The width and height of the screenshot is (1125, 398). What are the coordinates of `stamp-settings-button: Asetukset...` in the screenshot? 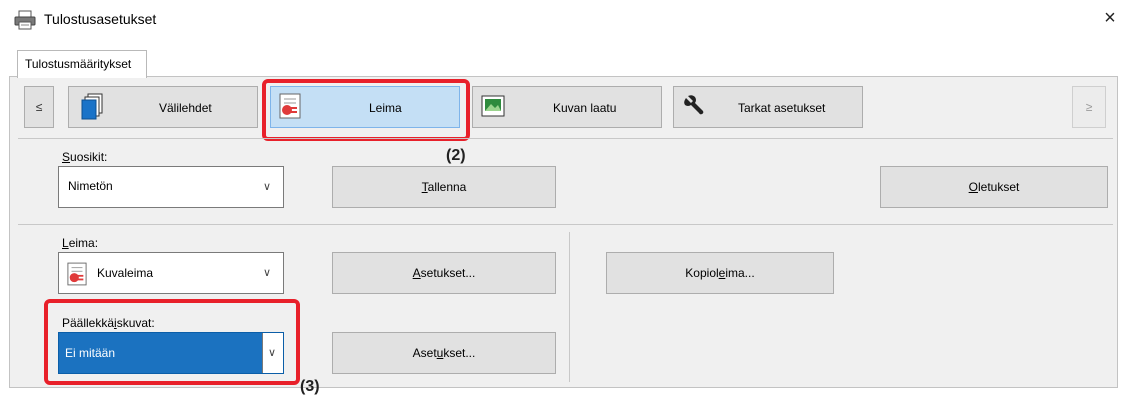 It's located at (444, 273).